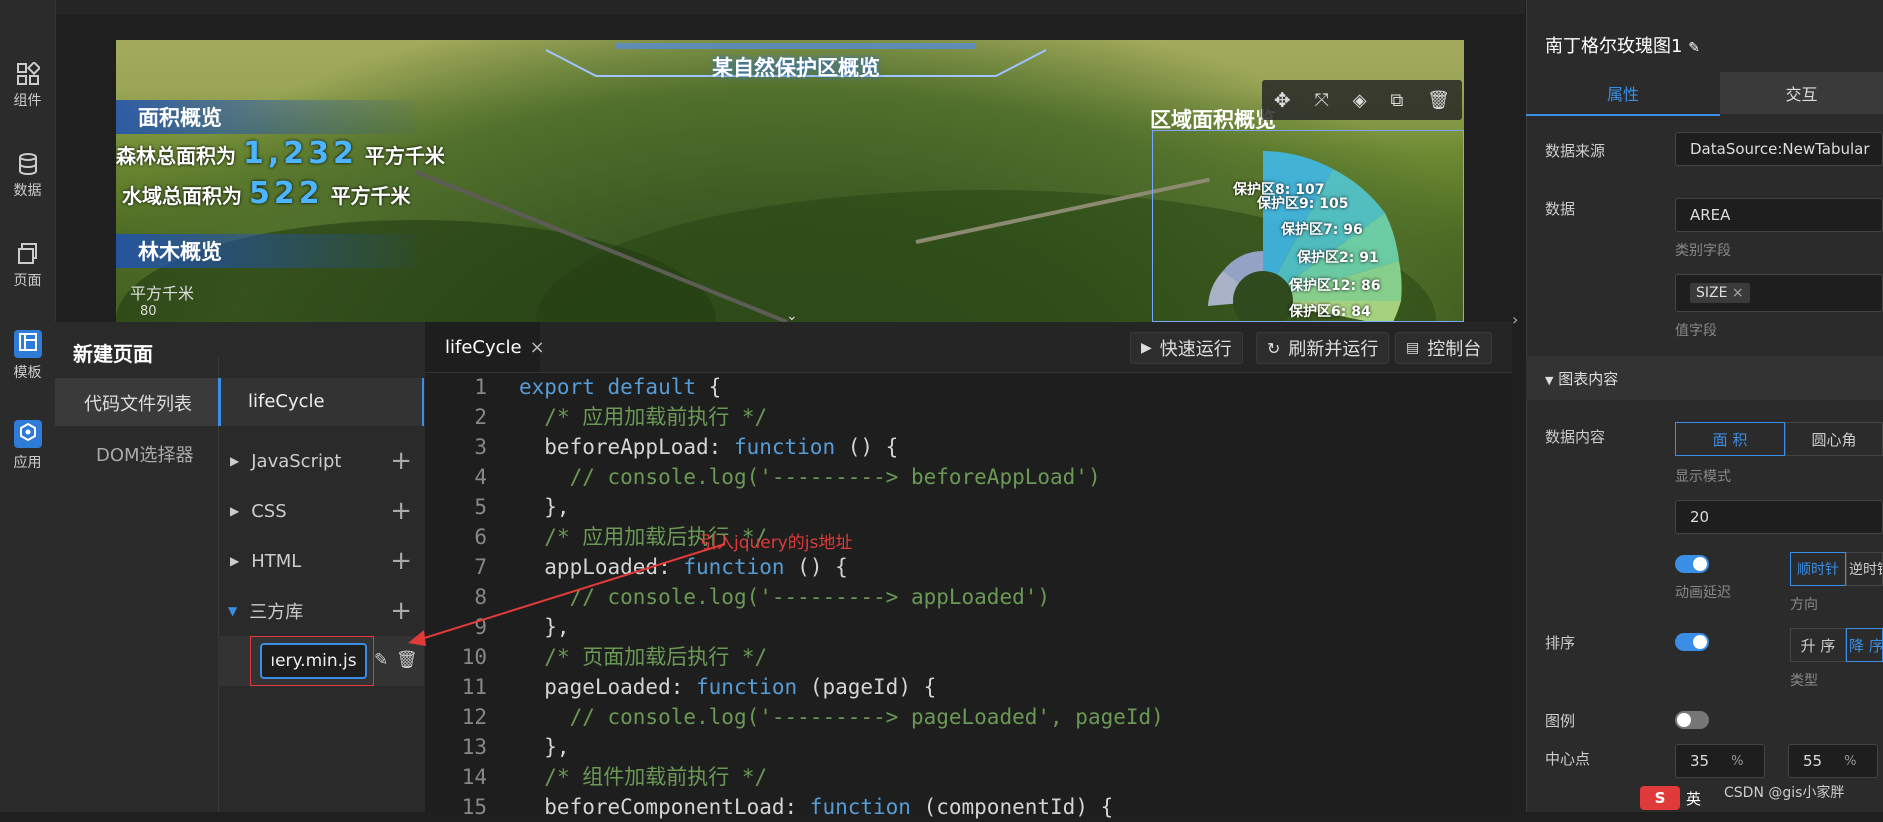 The image size is (1883, 822). What do you see at coordinates (567, 594) in the screenshot?
I see `annotation-arrow` at bounding box center [567, 594].